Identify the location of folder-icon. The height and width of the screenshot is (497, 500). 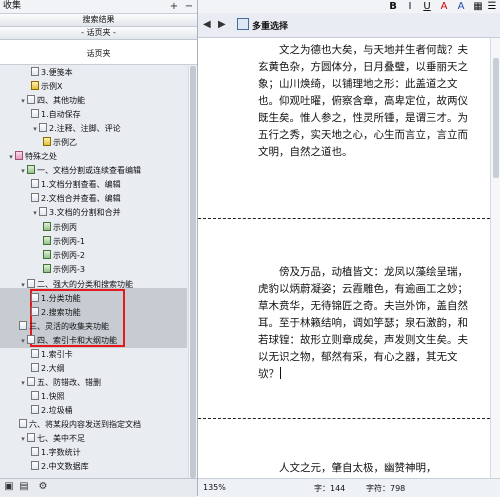
(19, 155).